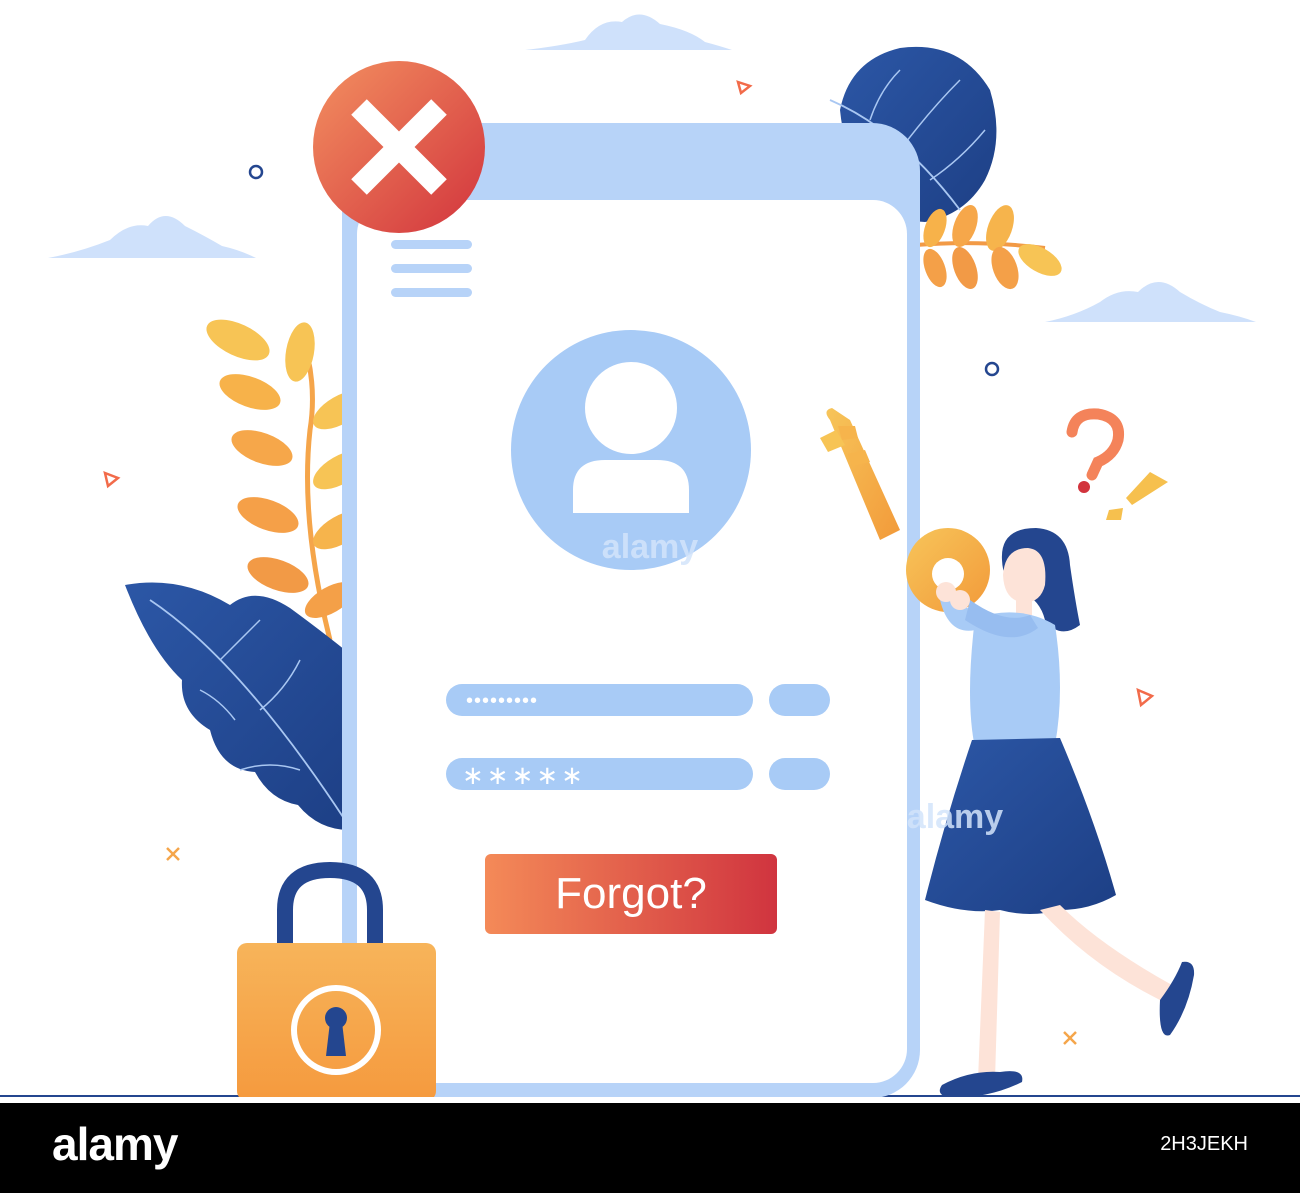 The image size is (1300, 1193). Describe the element at coordinates (599, 700) in the screenshot. I see `username-field: •••••••••` at that location.